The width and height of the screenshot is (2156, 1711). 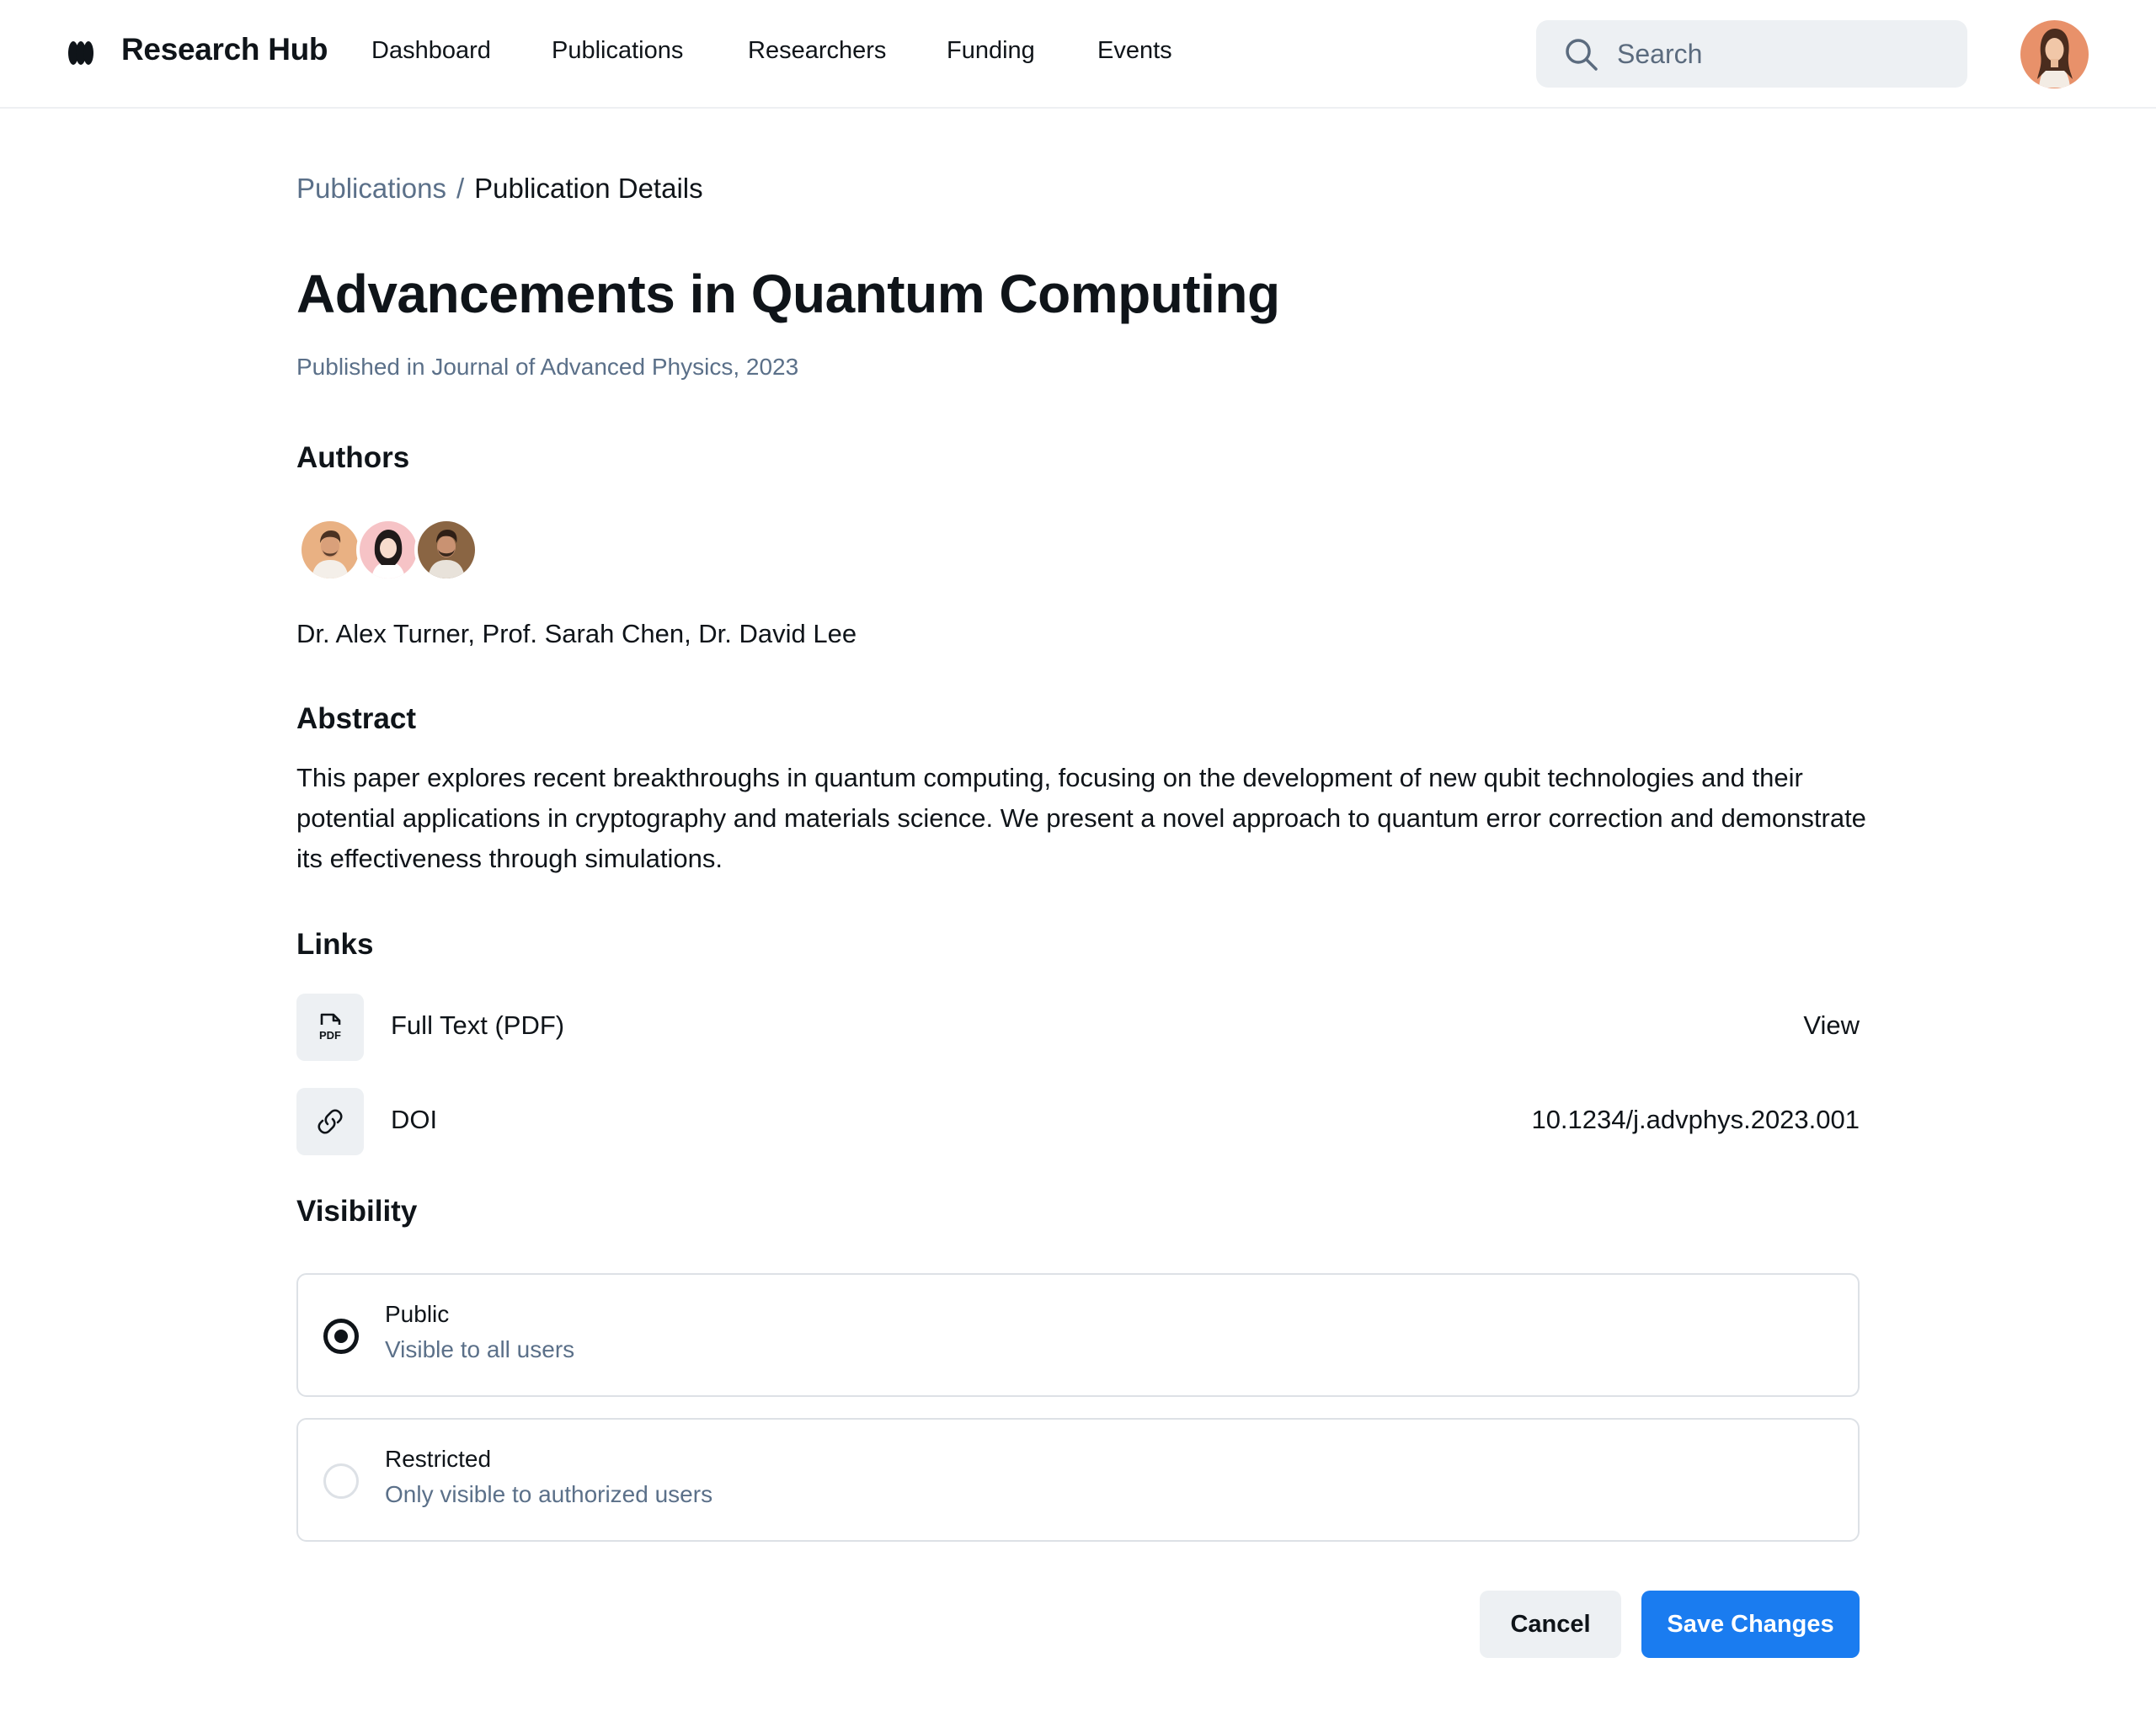 What do you see at coordinates (1078, 1121) in the screenshot?
I see `link-row-doi: DOI 10.1234/j.advphys.2023.001` at bounding box center [1078, 1121].